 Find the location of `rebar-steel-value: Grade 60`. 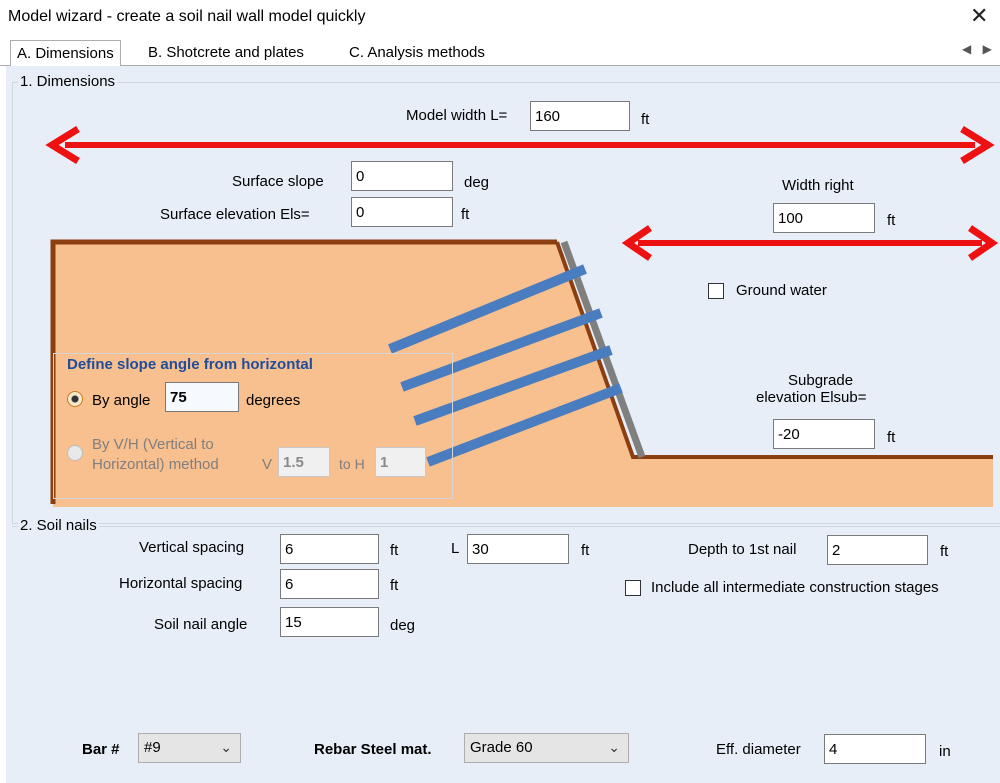

rebar-steel-value: Grade 60 is located at coordinates (501, 747).